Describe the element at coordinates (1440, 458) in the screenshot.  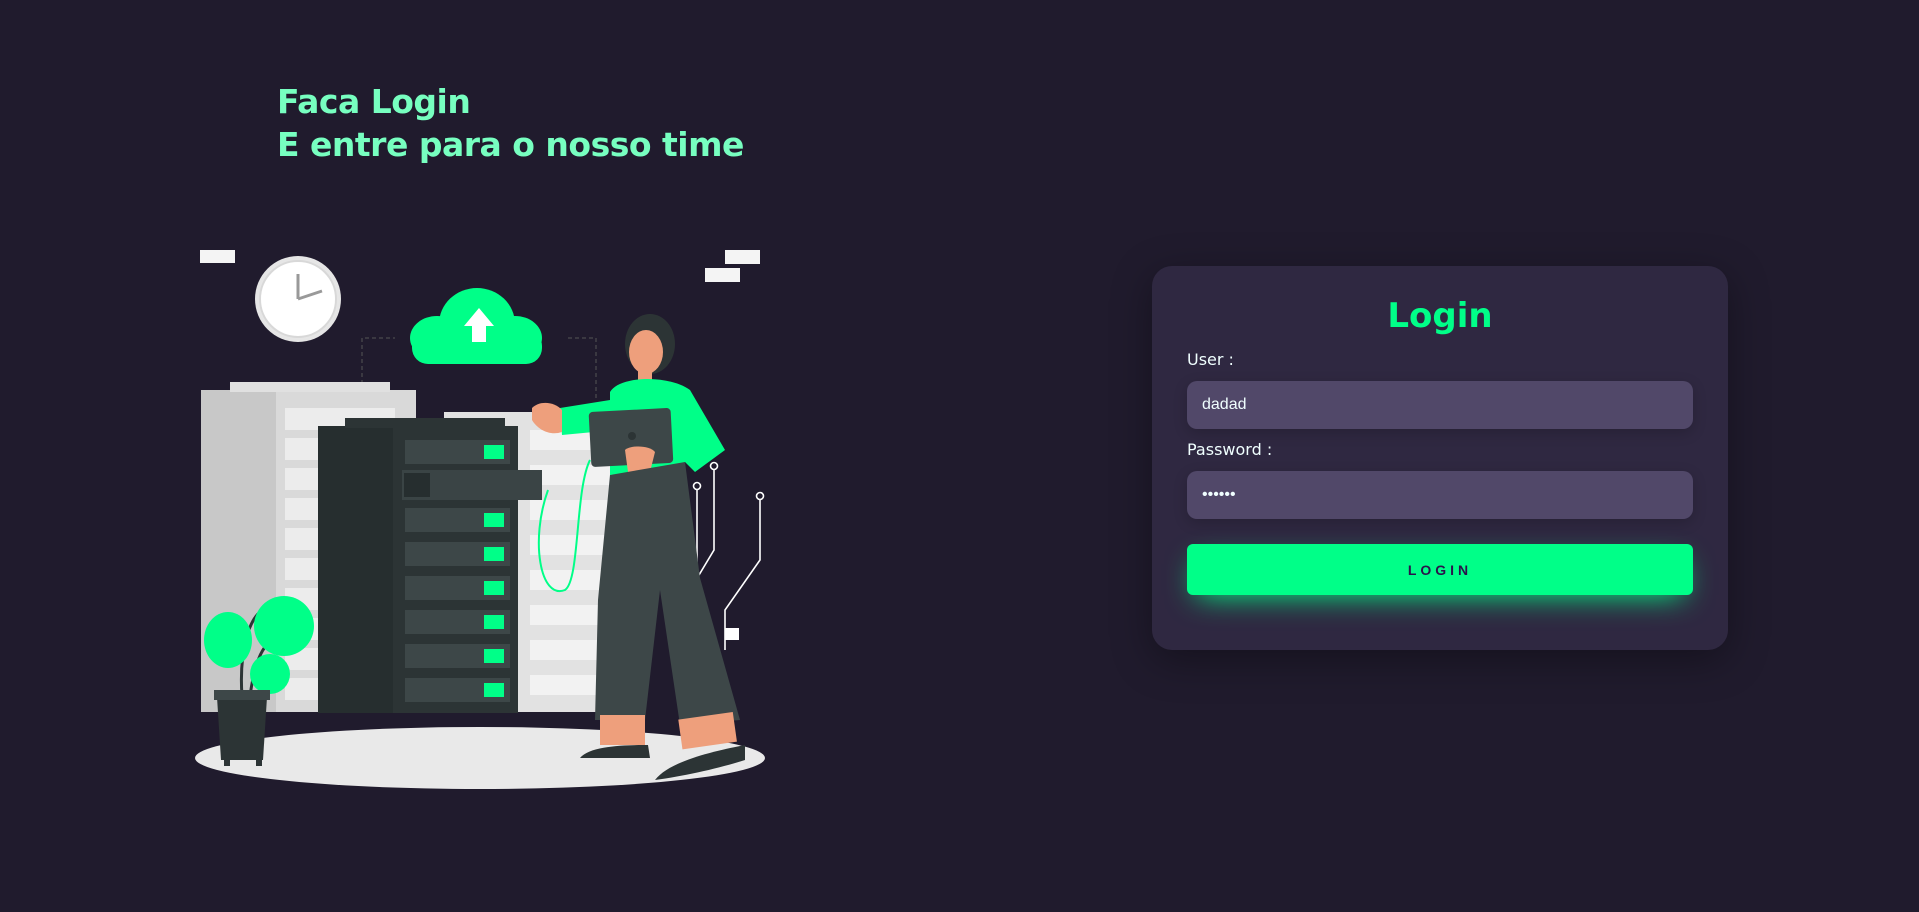
I see `login-card: Login User : Password : LOGIN` at that location.